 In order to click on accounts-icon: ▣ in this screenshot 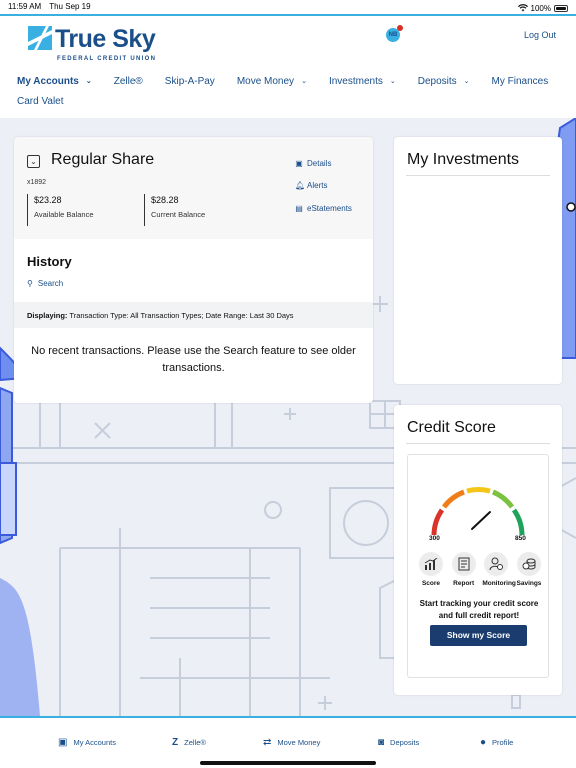, I will do `click(63, 742)`.